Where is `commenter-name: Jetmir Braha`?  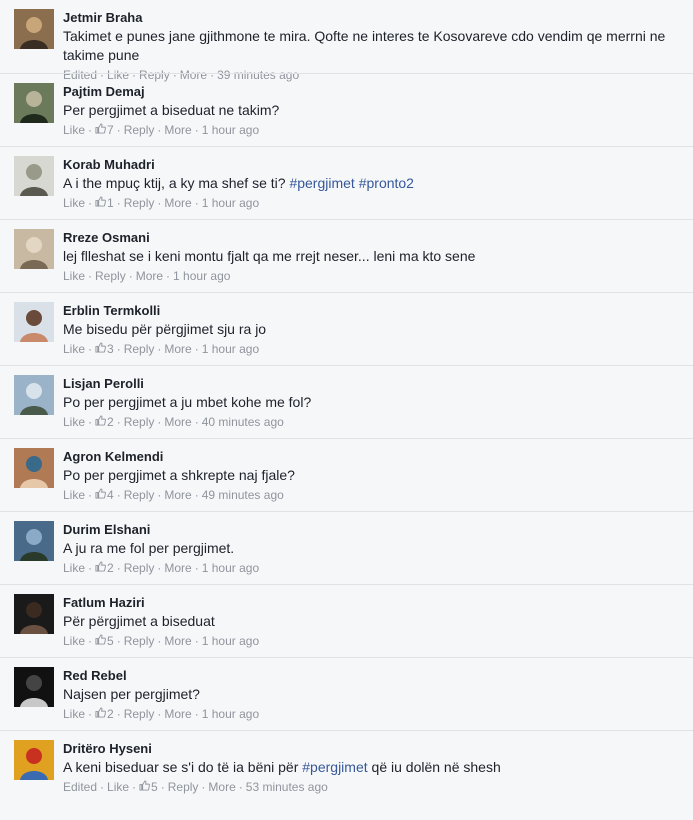
commenter-name: Jetmir Braha is located at coordinates (372, 18).